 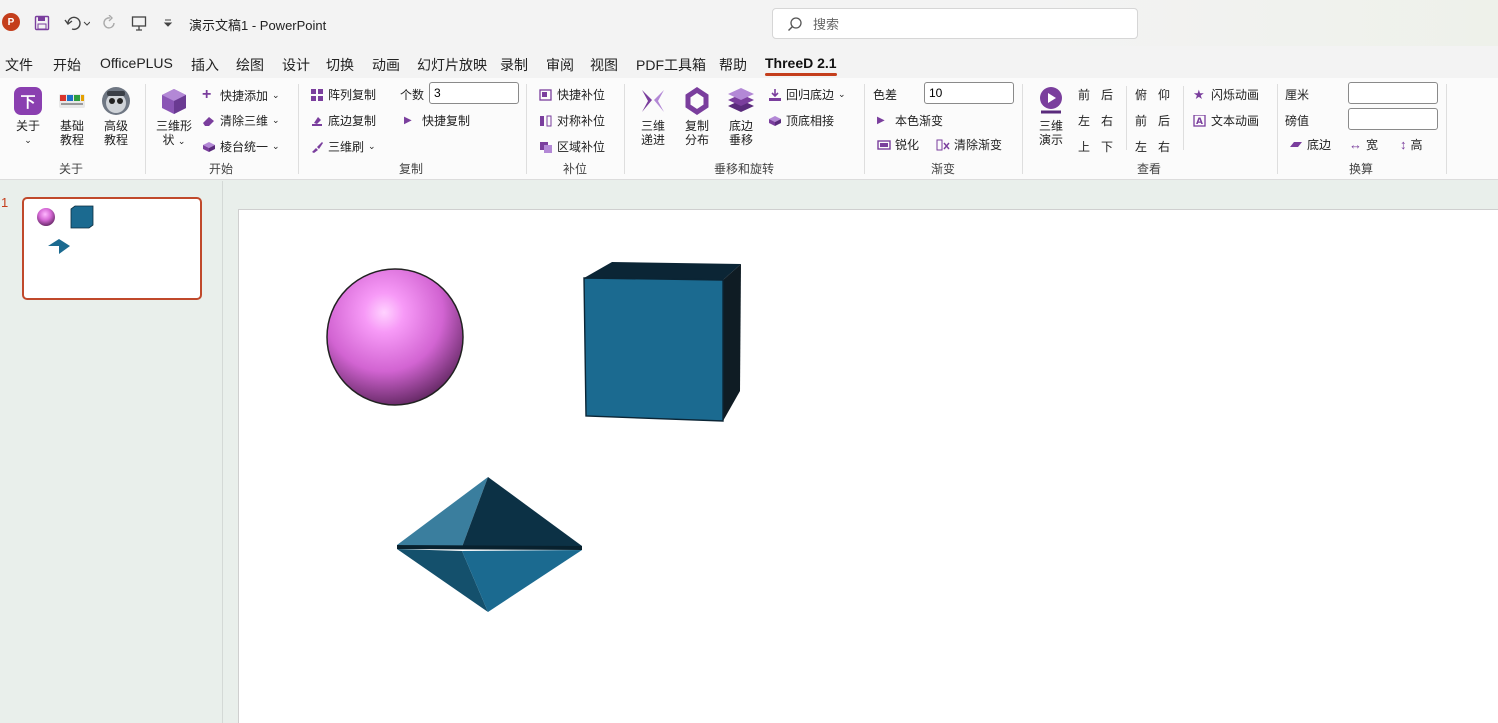 What do you see at coordinates (955, 23) in the screenshot?
I see `search-box: 搜索` at bounding box center [955, 23].